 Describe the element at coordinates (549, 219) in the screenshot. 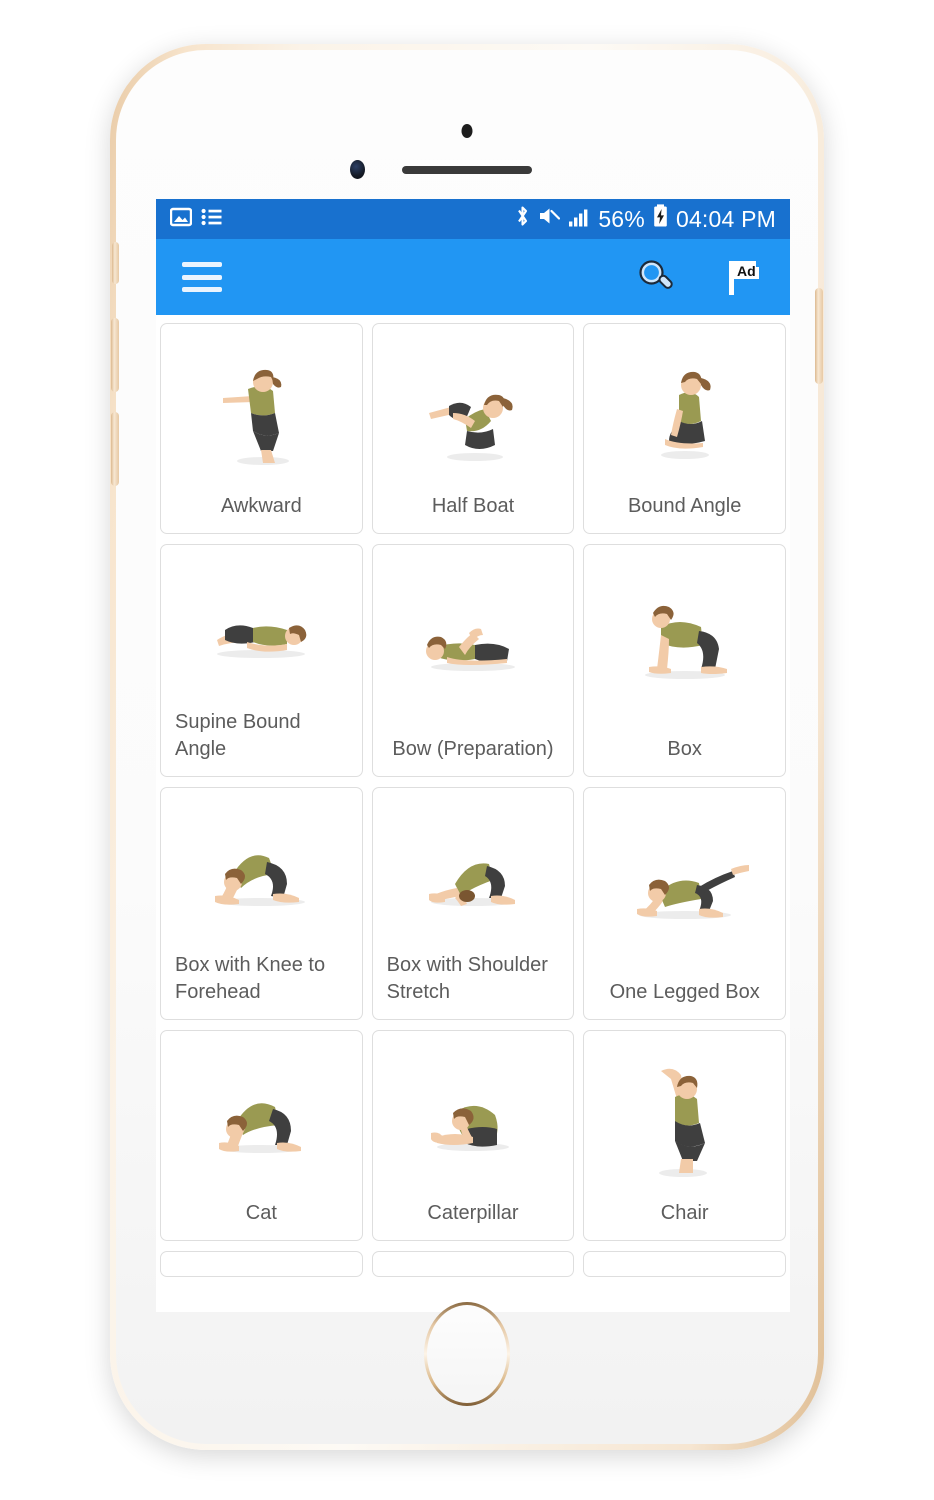

I see `mute-icon` at that location.